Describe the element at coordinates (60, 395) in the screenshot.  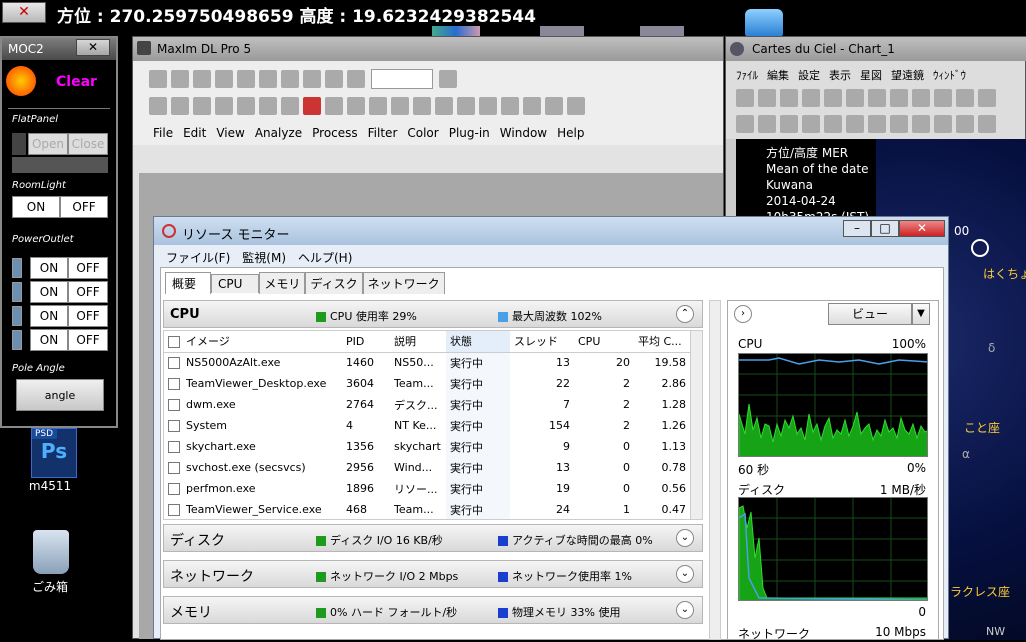
I see `pole-angle-button: angle` at that location.